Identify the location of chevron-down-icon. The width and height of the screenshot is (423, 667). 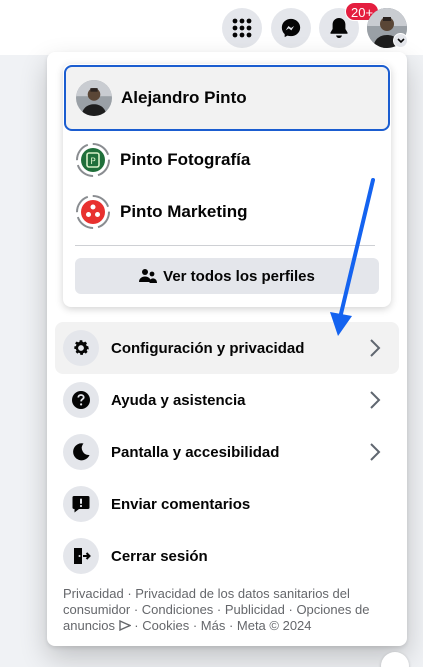
(400, 40).